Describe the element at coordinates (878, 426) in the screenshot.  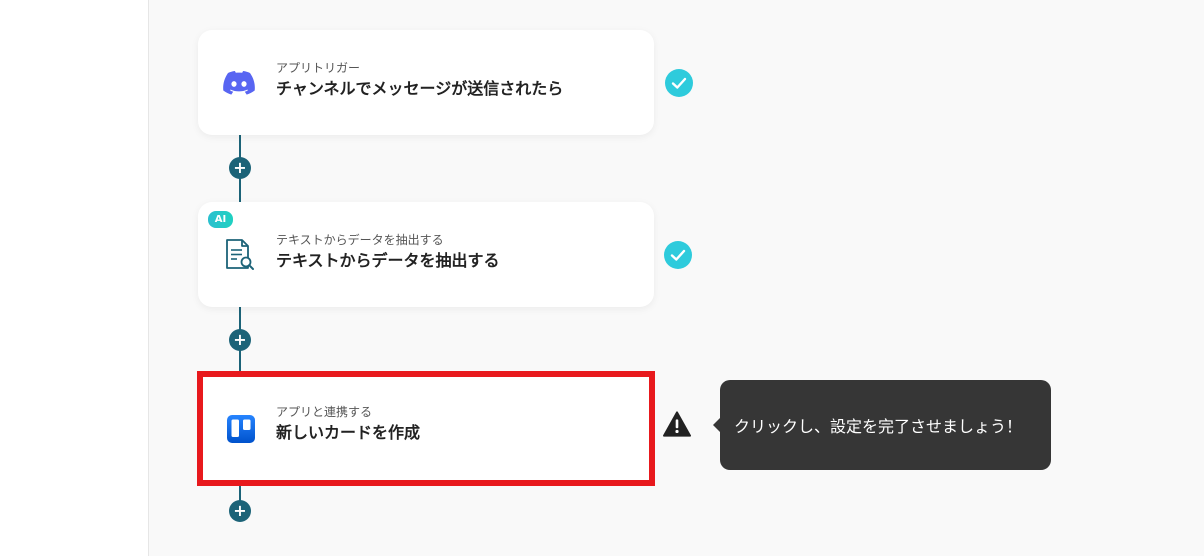
I see `tooltip-text: クリックし、設定を完了させましょう！` at that location.